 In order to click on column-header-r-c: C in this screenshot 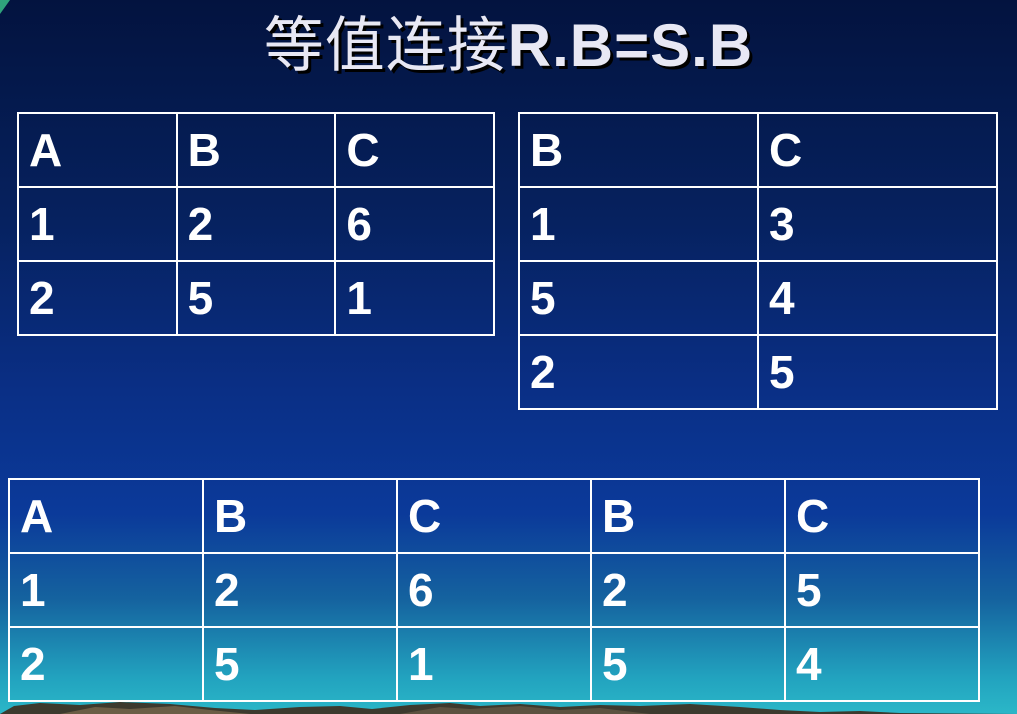, I will do `click(494, 516)`.